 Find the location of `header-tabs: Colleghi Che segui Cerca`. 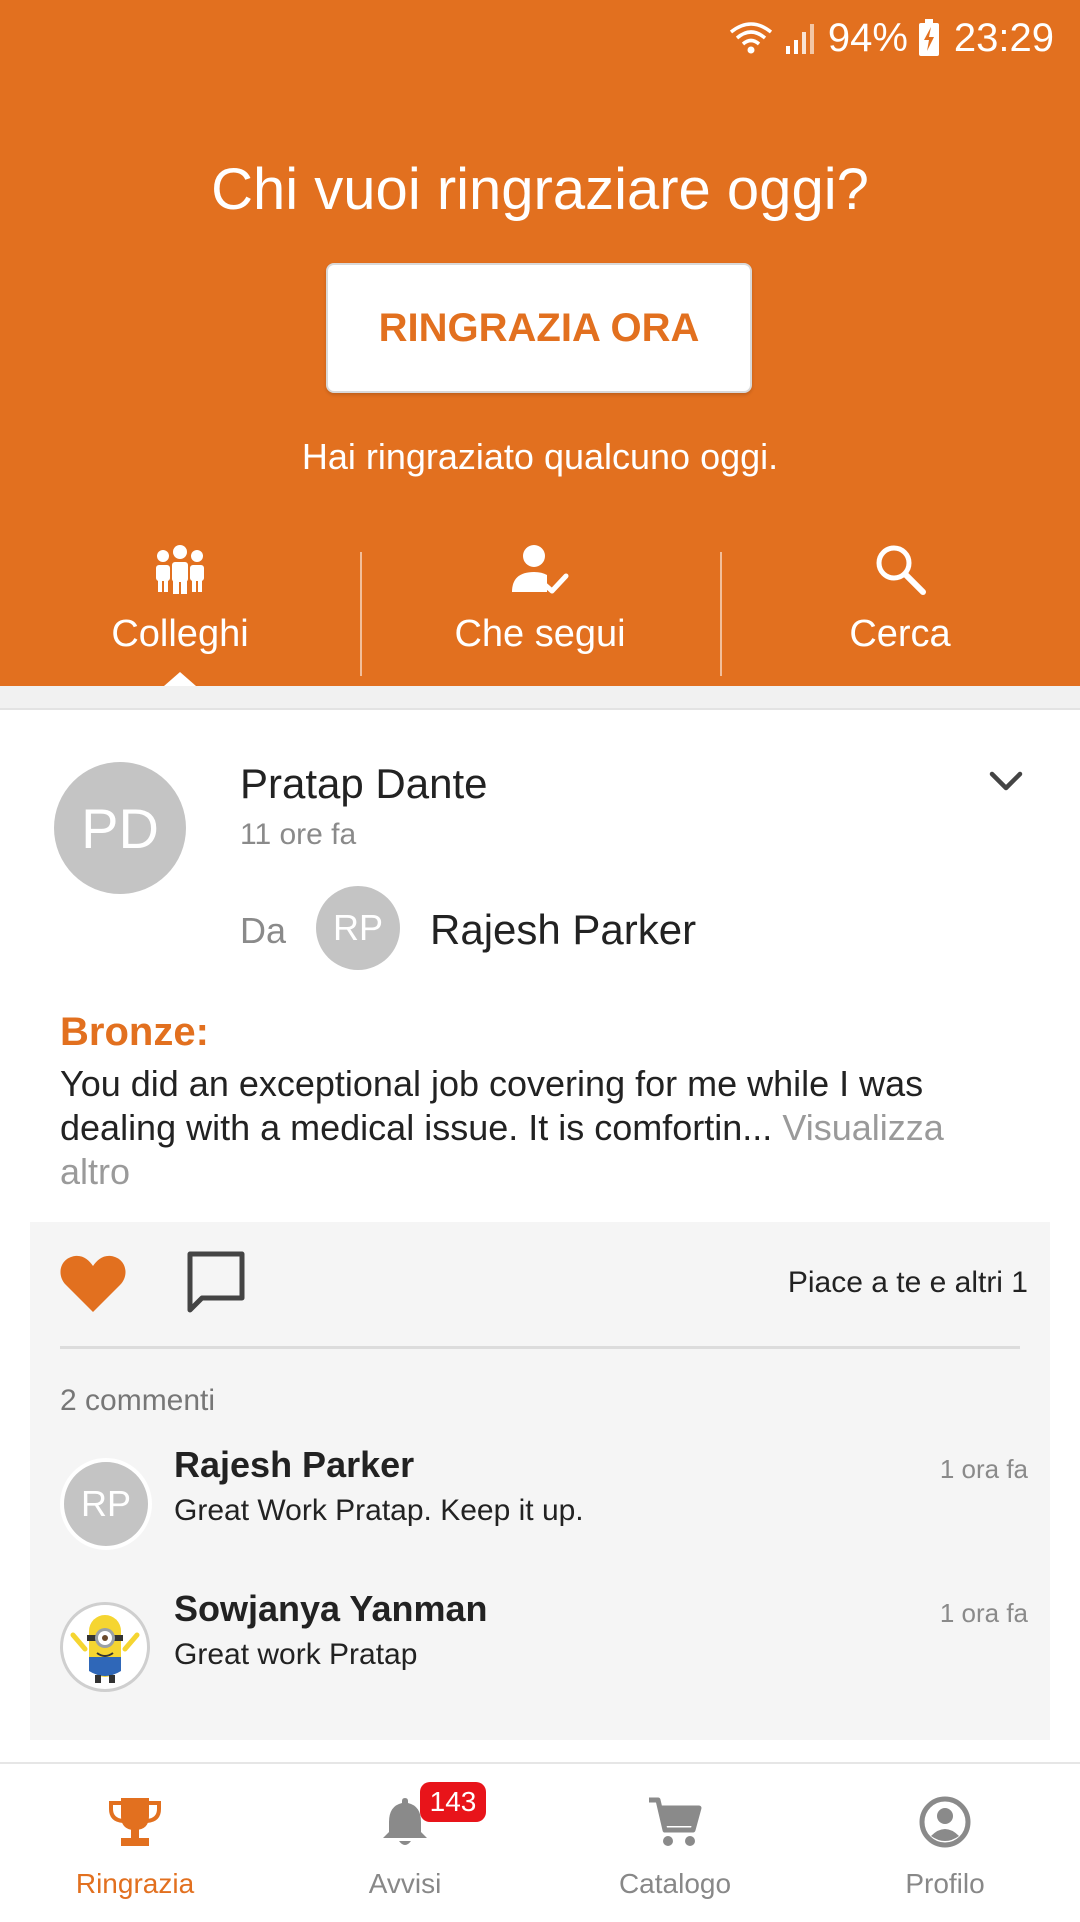

header-tabs: Colleghi Che segui Cerca is located at coordinates (540, 608).